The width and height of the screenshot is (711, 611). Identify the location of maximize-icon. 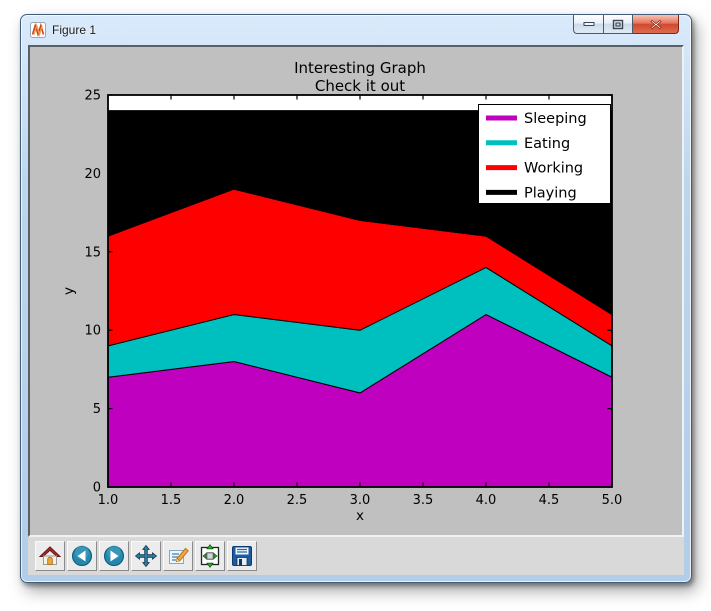
(618, 24).